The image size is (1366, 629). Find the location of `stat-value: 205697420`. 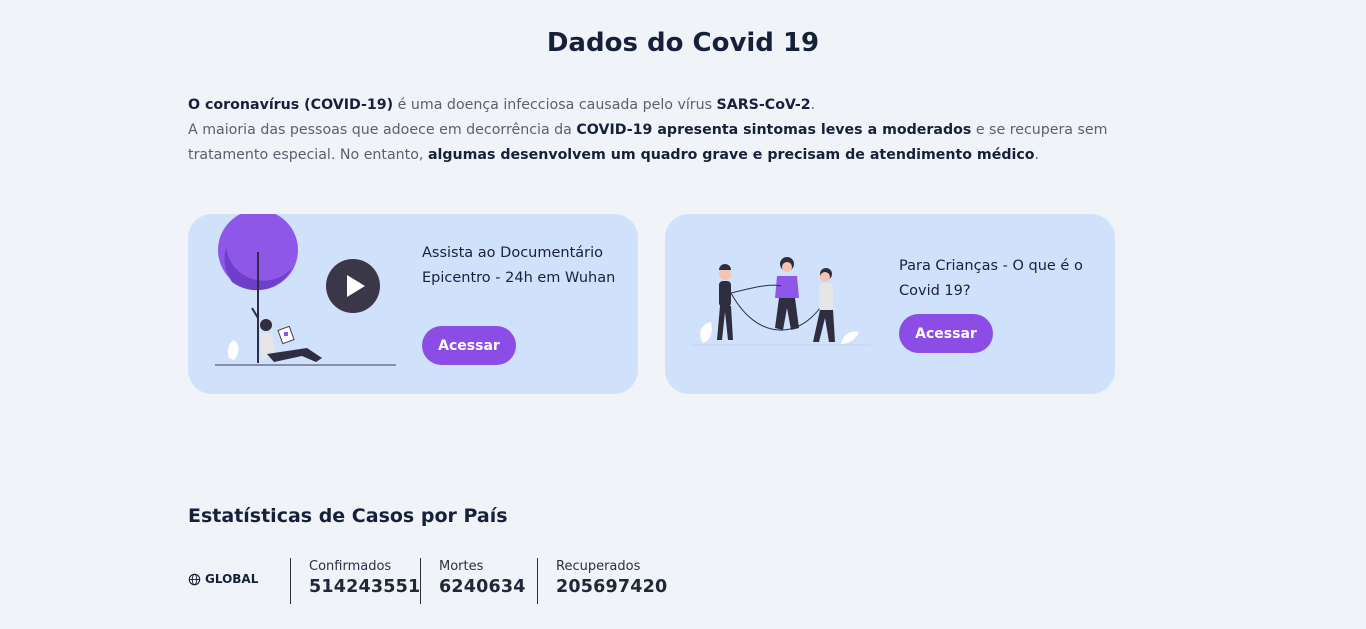

stat-value: 205697420 is located at coordinates (612, 587).